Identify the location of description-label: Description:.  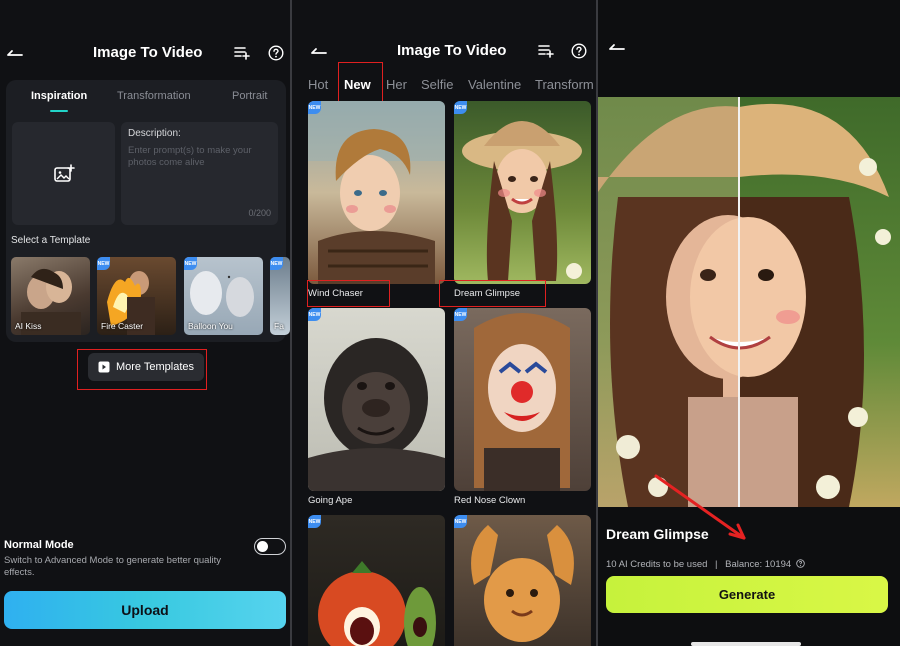
(154, 133).